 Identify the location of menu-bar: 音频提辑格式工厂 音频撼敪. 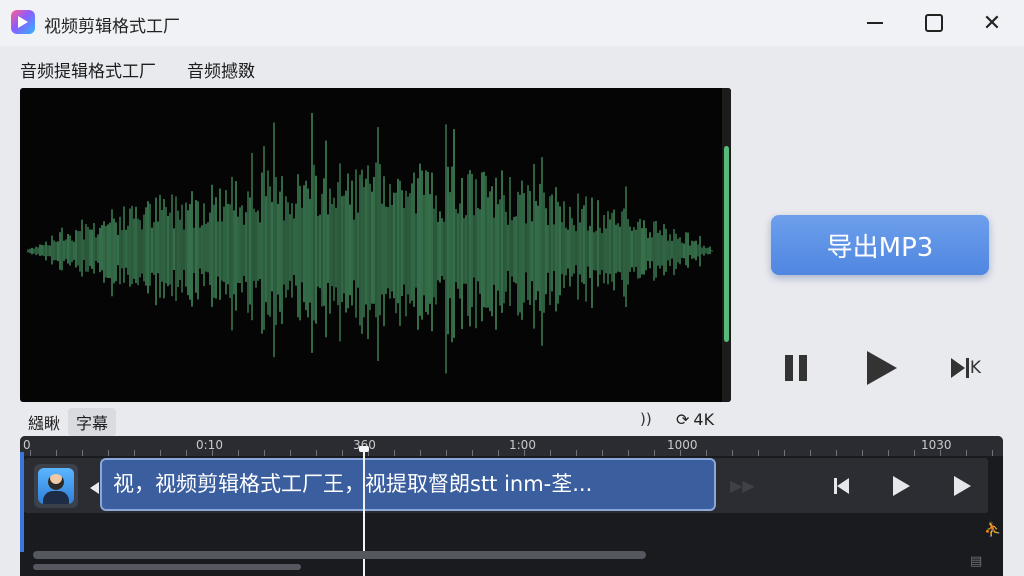
(137, 69).